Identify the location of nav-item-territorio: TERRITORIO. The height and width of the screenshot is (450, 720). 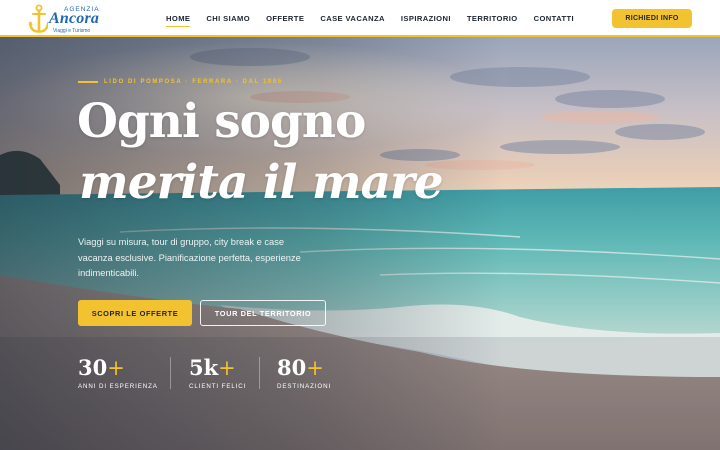
(492, 18).